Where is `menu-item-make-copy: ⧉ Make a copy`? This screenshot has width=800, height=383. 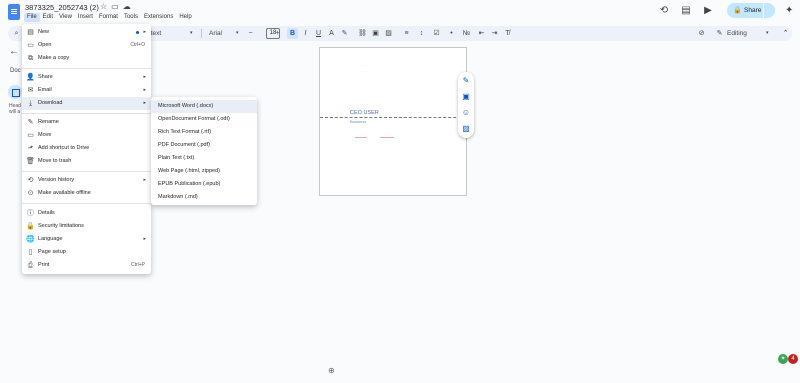
menu-item-make-copy: ⧉ Make a copy is located at coordinates (86, 58).